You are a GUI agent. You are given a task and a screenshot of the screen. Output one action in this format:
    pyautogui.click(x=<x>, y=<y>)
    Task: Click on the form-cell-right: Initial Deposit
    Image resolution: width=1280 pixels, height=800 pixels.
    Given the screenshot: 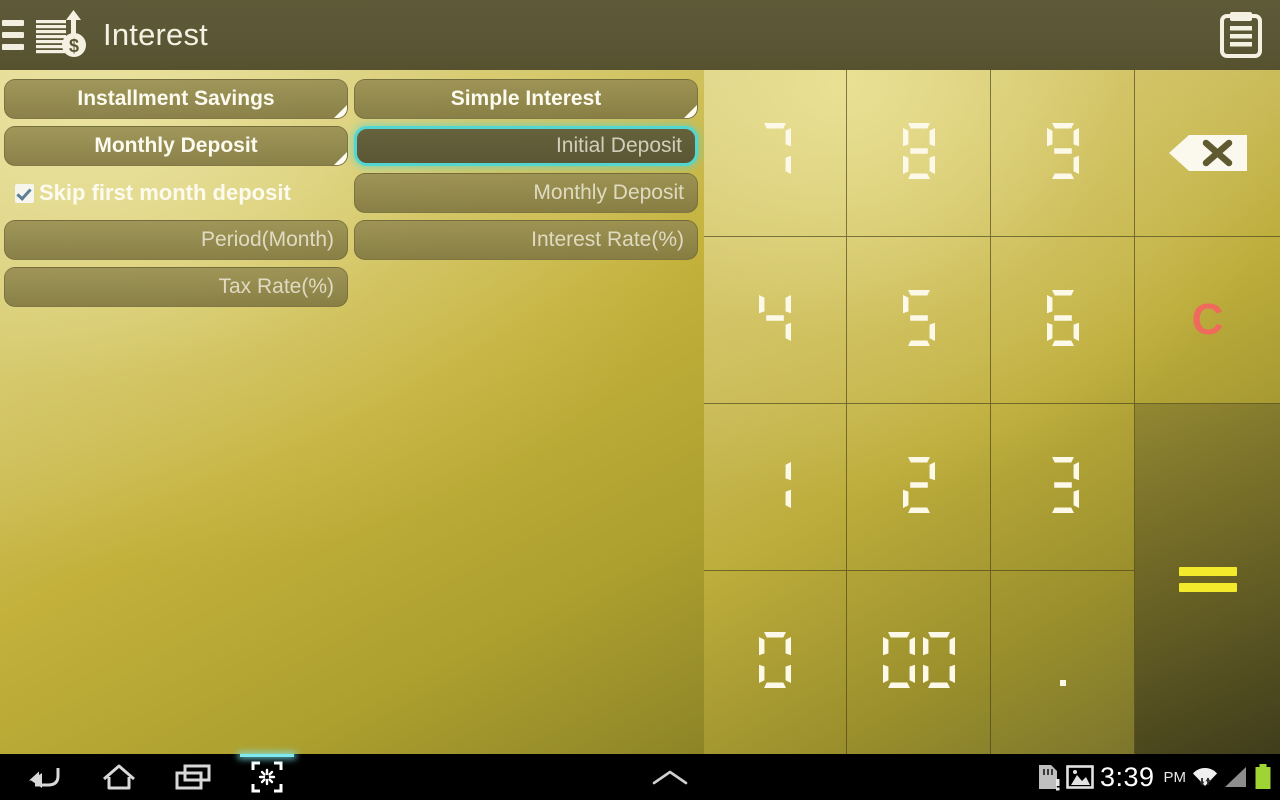 What is the action you would take?
    pyautogui.click(x=526, y=146)
    